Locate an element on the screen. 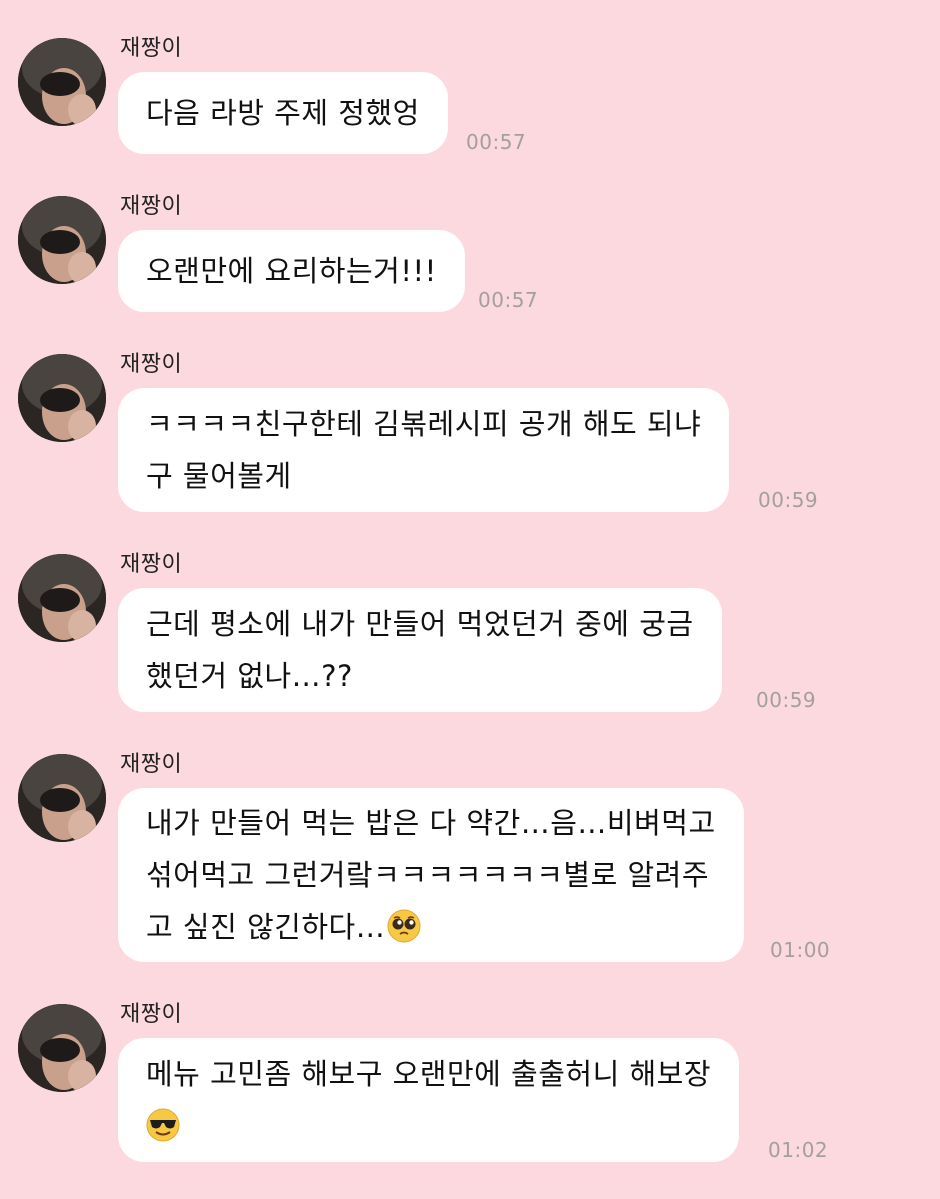 The width and height of the screenshot is (940, 1199). message-bubble: 오랜만에 요리하는거!!! is located at coordinates (291, 271).